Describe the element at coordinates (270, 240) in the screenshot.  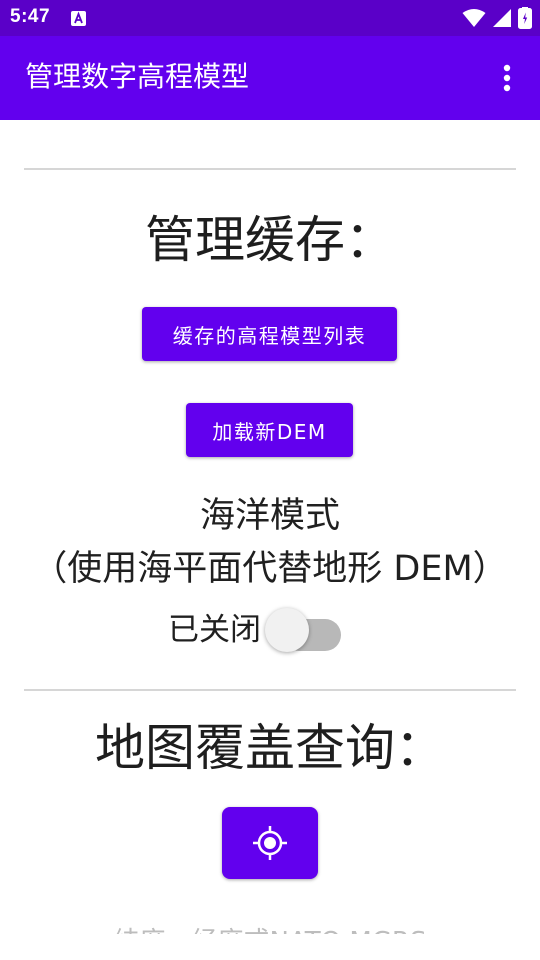
I see `cache-heading: 管理缓存：` at that location.